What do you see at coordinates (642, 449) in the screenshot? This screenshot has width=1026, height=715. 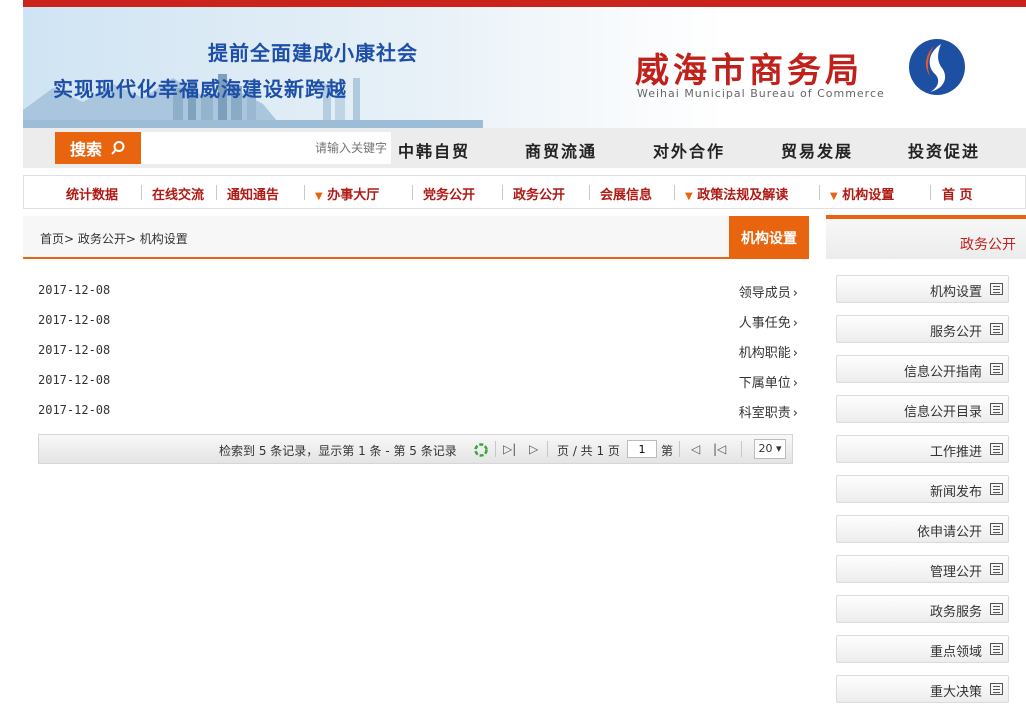 I see `page-number-input` at bounding box center [642, 449].